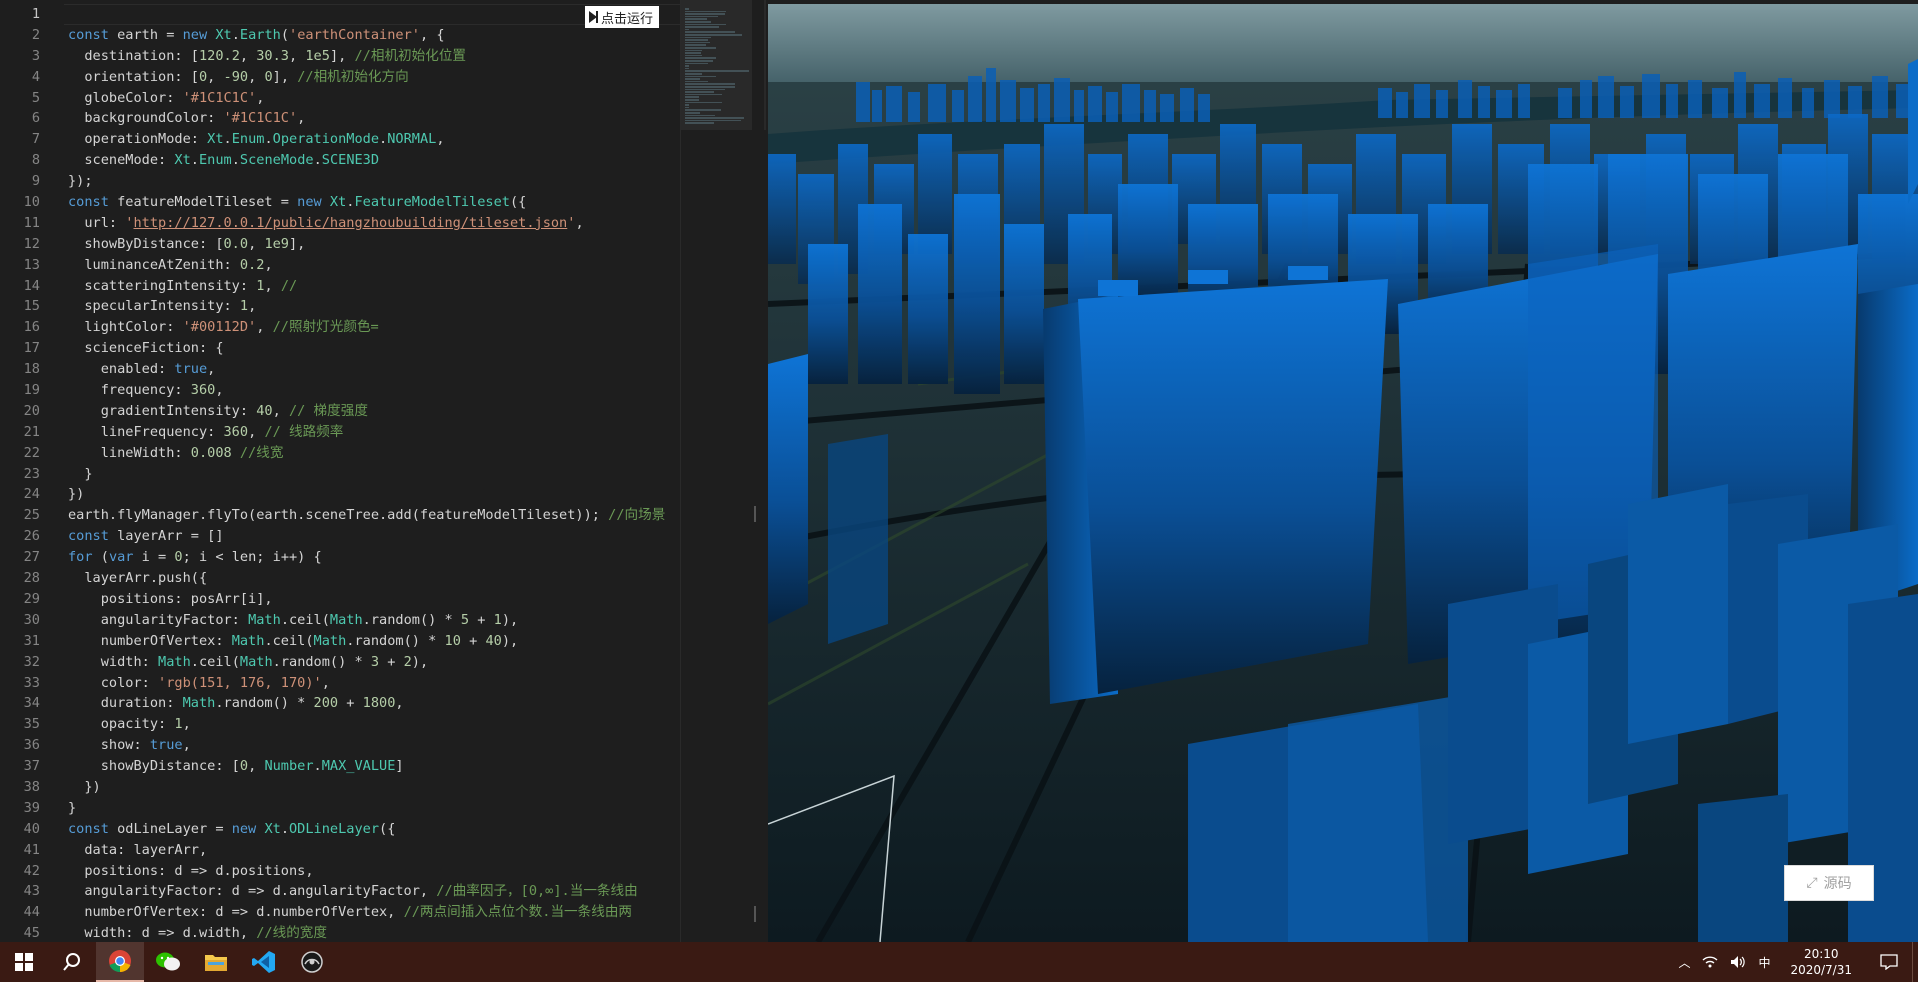 This screenshot has height=982, width=1918. What do you see at coordinates (340, 181) in the screenshot?
I see `code-line: 9});` at bounding box center [340, 181].